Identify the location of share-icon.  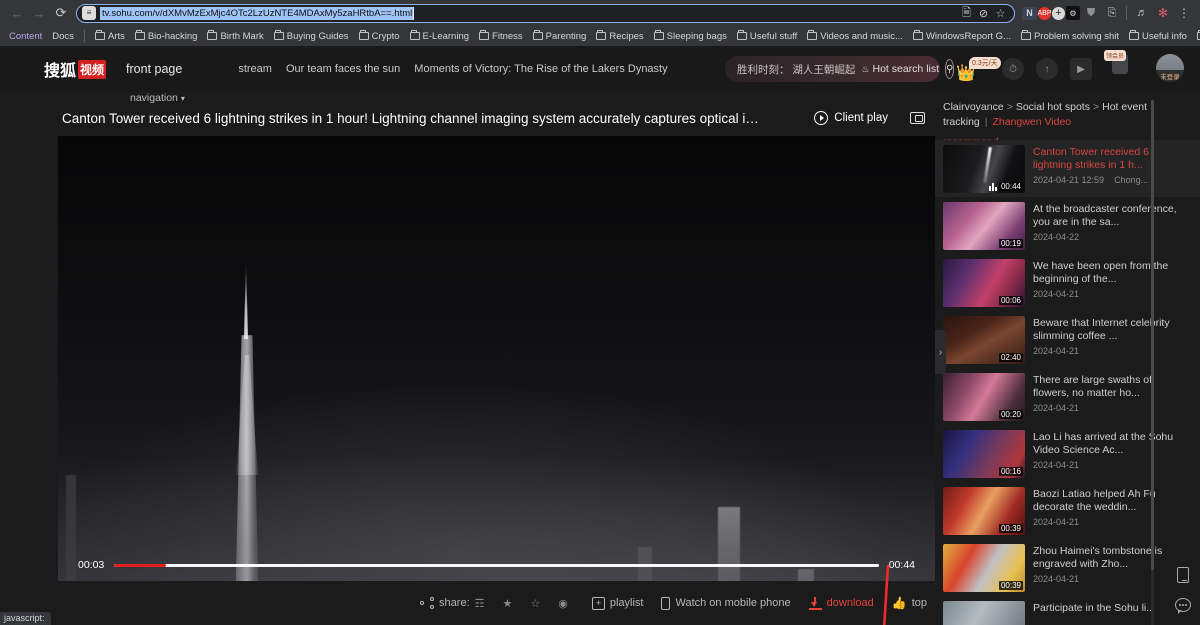
(427, 603).